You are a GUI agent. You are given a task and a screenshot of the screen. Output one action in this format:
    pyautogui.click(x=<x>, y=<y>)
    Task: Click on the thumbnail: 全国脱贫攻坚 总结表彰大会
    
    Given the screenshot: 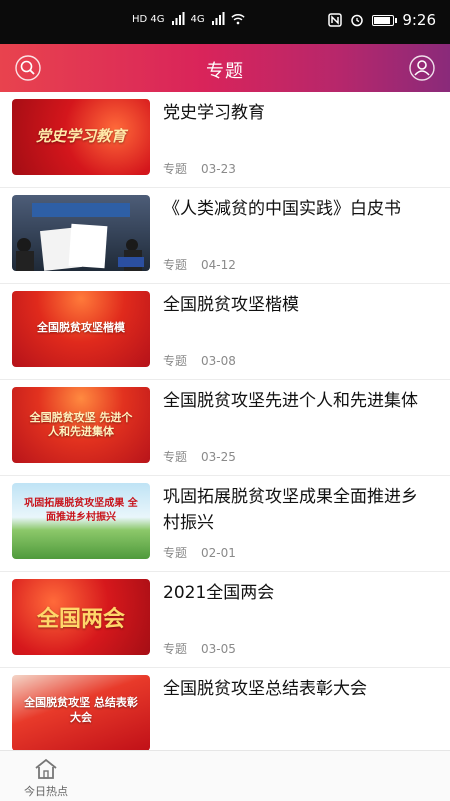 What is the action you would take?
    pyautogui.click(x=81, y=712)
    